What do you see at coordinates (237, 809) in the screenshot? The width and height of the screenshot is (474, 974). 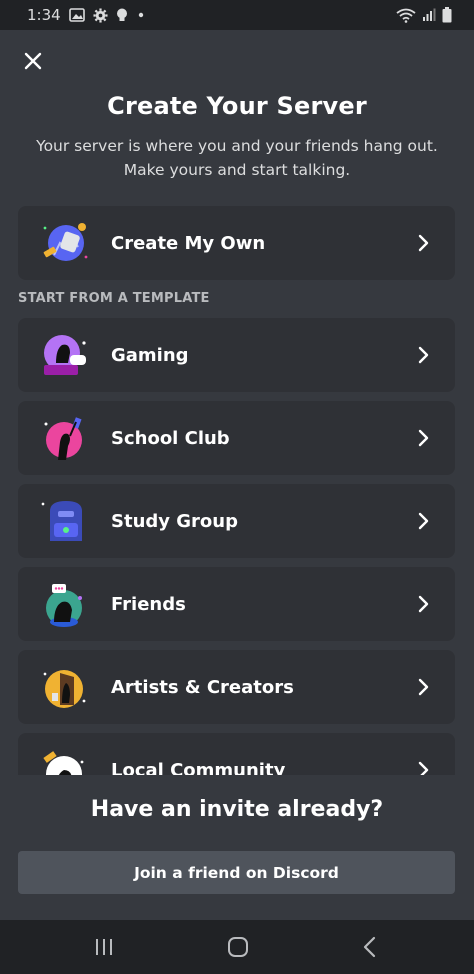 I see `invite-title: Have an invite already?` at bounding box center [237, 809].